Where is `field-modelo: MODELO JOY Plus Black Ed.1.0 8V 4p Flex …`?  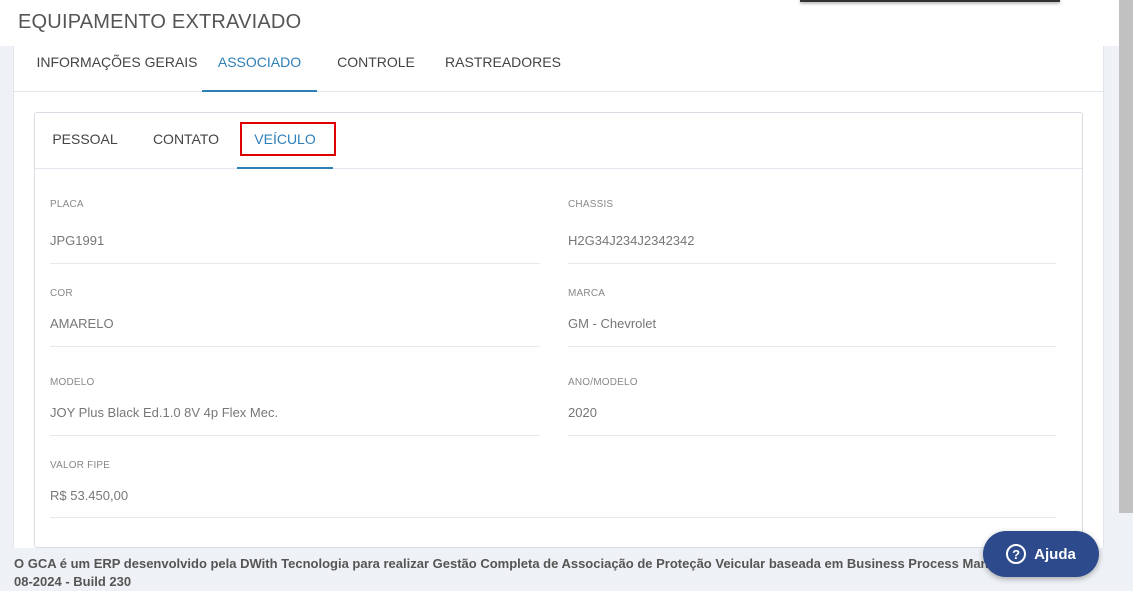
field-modelo: MODELO JOY Plus Black Ed.1.0 8V 4p Flex … is located at coordinates (295, 407).